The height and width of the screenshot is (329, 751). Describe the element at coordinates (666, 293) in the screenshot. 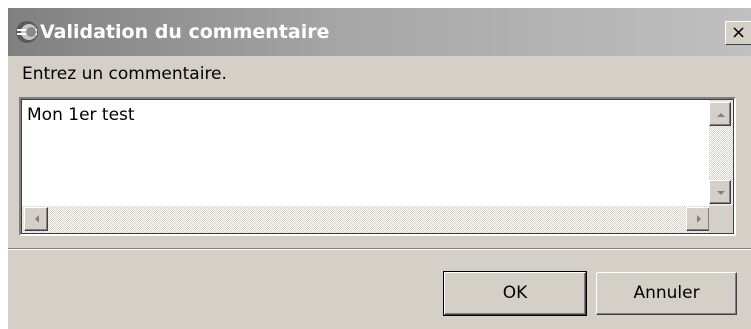

I see `cancel-button: Annuler` at that location.